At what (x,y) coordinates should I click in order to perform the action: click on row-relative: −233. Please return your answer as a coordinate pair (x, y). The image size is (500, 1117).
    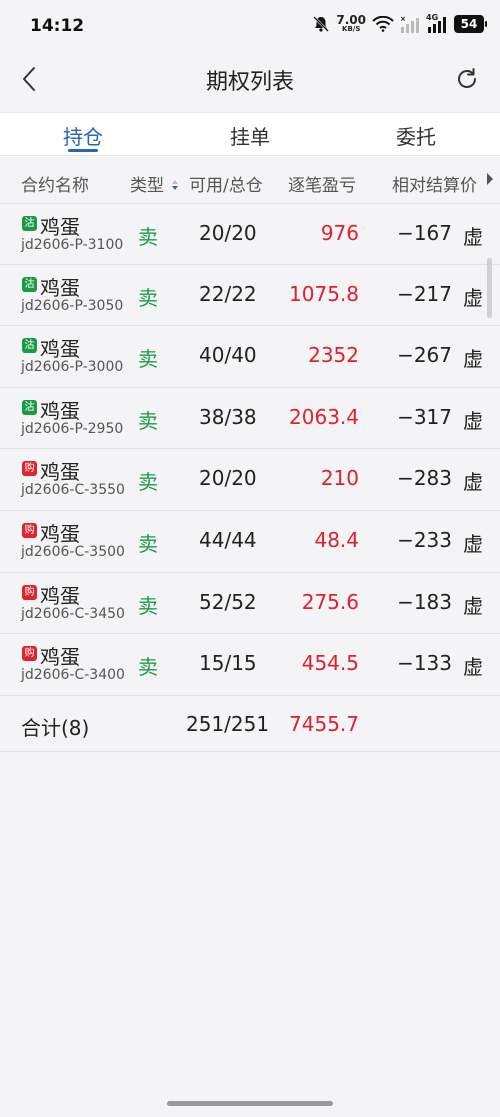
    Looking at the image, I should click on (424, 540).